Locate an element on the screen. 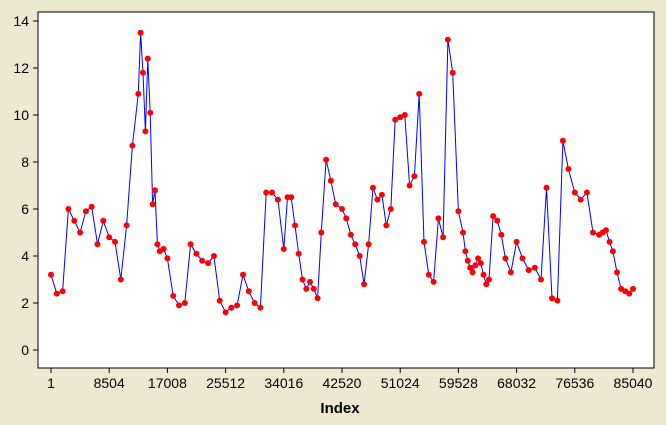  x-tick-label: 42520 is located at coordinates (342, 383).